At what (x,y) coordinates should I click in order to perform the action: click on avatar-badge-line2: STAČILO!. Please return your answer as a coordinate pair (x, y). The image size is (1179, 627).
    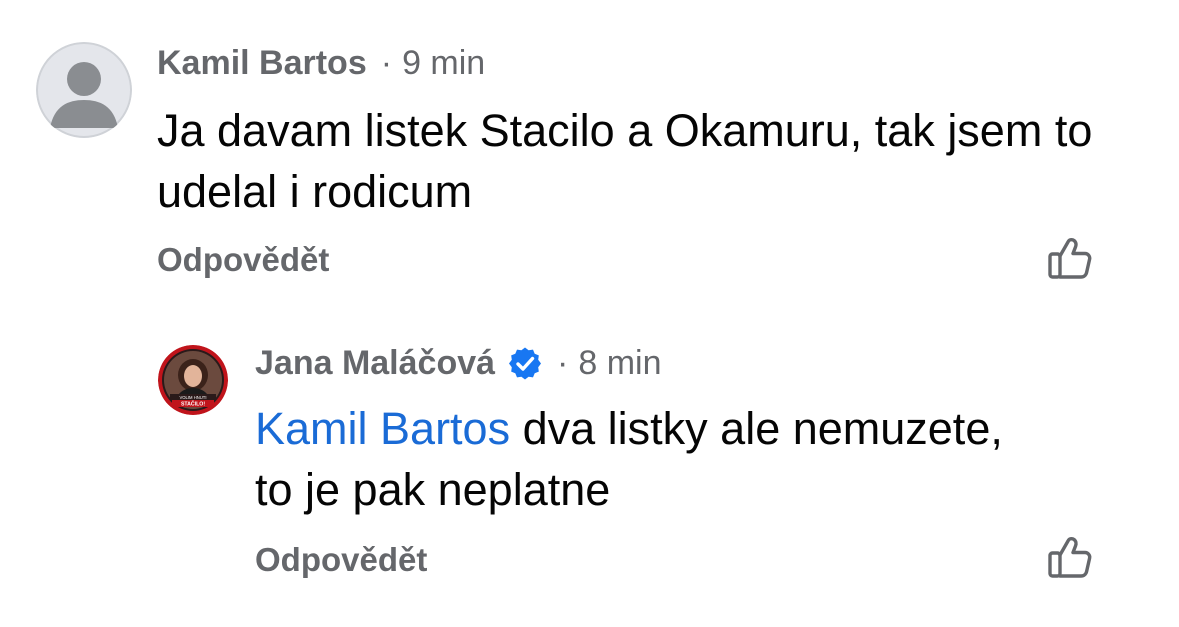
    Looking at the image, I should click on (193, 404).